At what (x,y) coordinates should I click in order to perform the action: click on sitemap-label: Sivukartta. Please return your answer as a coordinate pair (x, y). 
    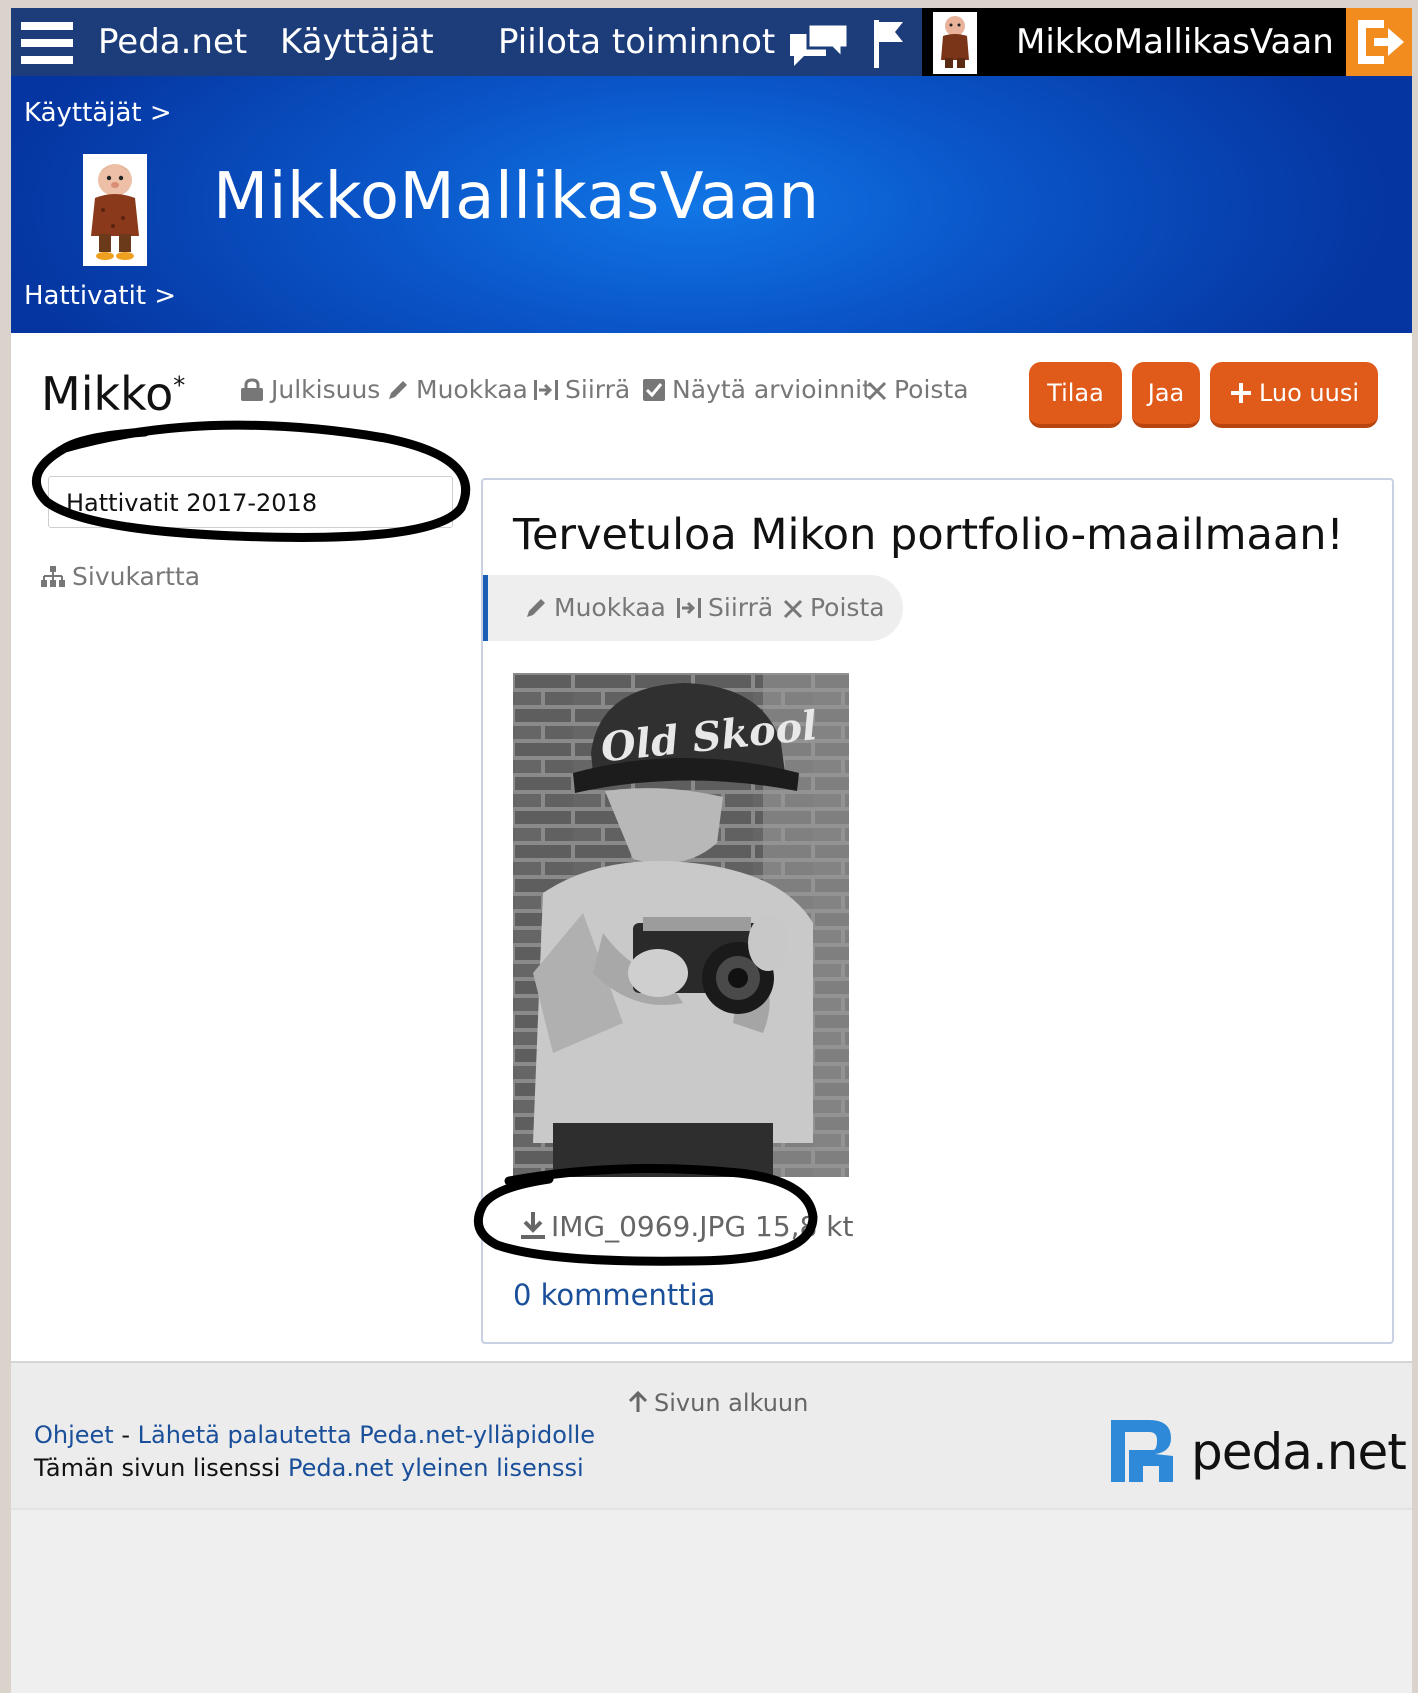
    Looking at the image, I should click on (136, 576).